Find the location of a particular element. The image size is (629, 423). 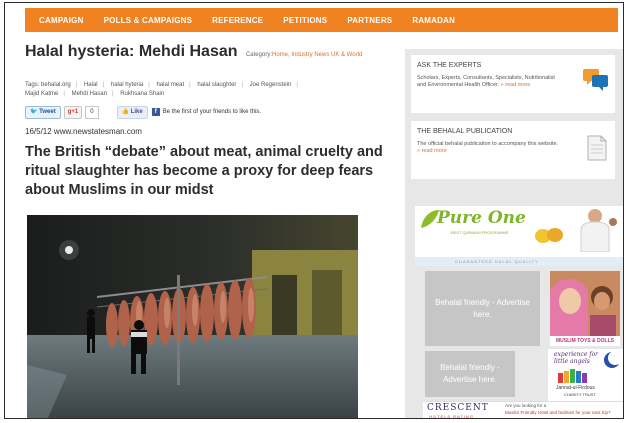

twitter-bird-icon: 🐦 is located at coordinates (35, 111).